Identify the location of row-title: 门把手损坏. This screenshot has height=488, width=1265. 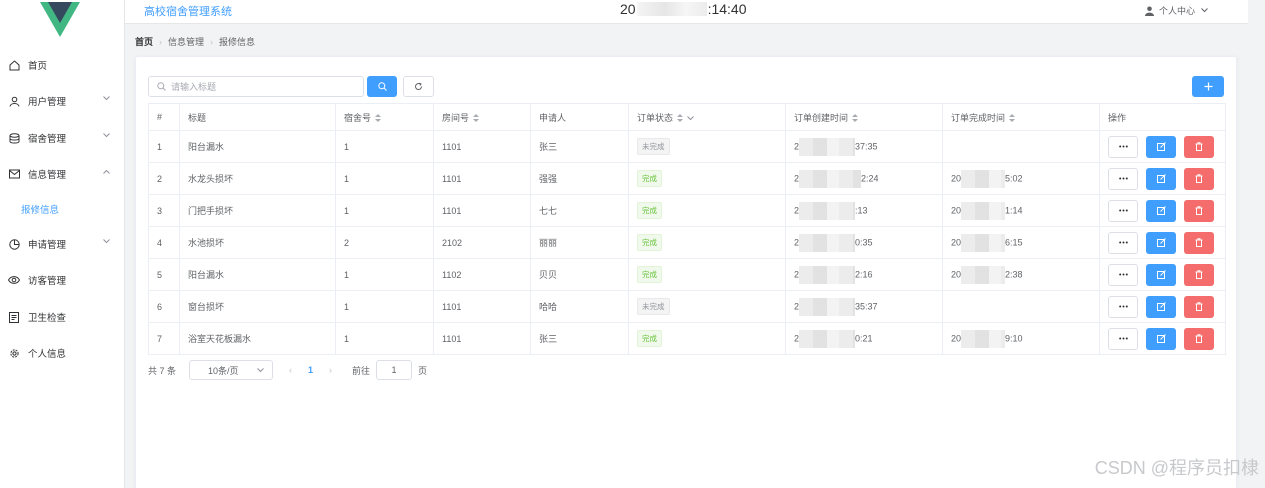
(257, 210).